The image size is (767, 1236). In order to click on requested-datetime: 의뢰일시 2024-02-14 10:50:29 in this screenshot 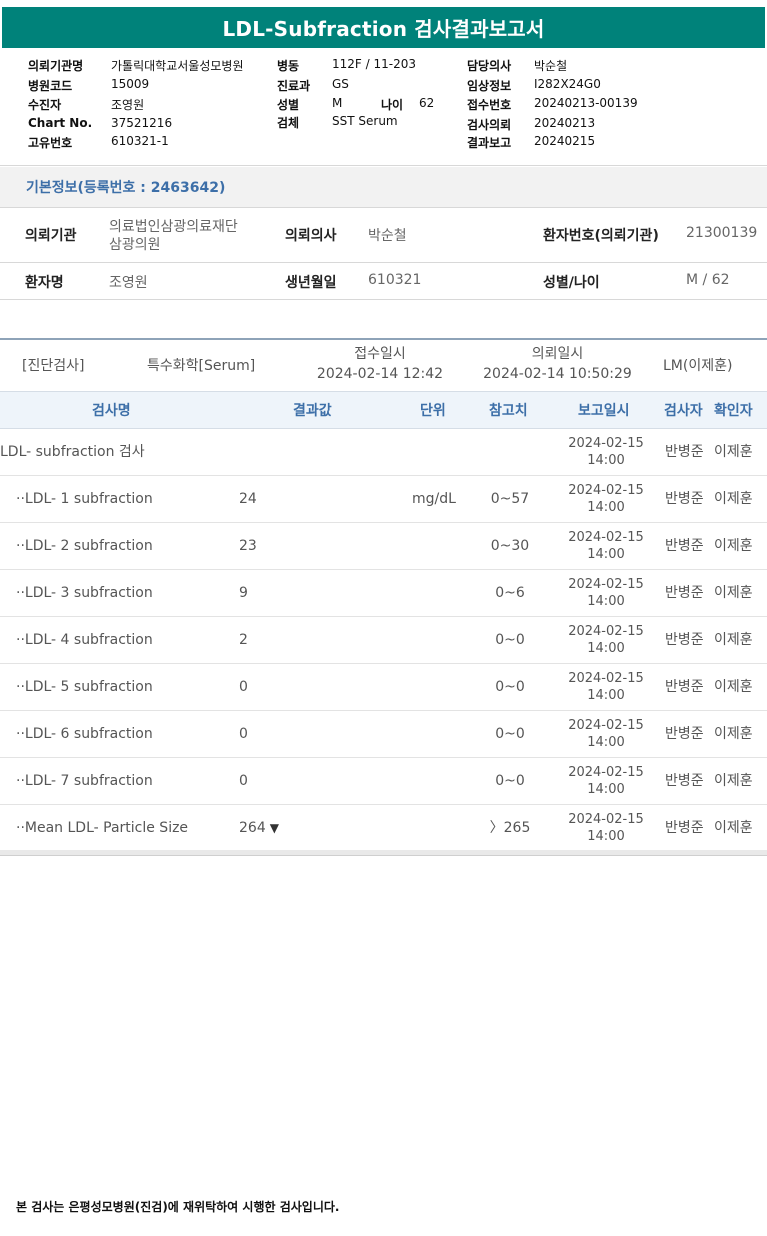, I will do `click(557, 364)`.